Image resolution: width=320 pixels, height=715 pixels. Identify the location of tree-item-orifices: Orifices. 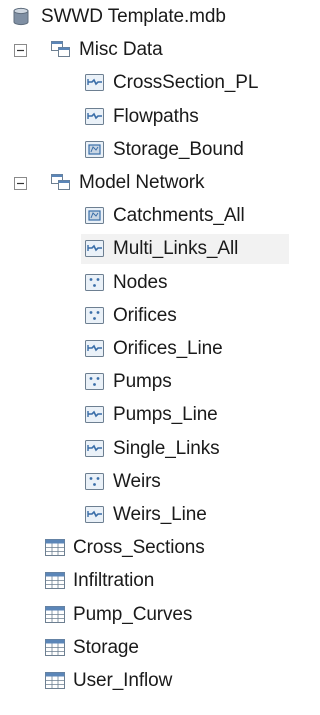
(129, 316).